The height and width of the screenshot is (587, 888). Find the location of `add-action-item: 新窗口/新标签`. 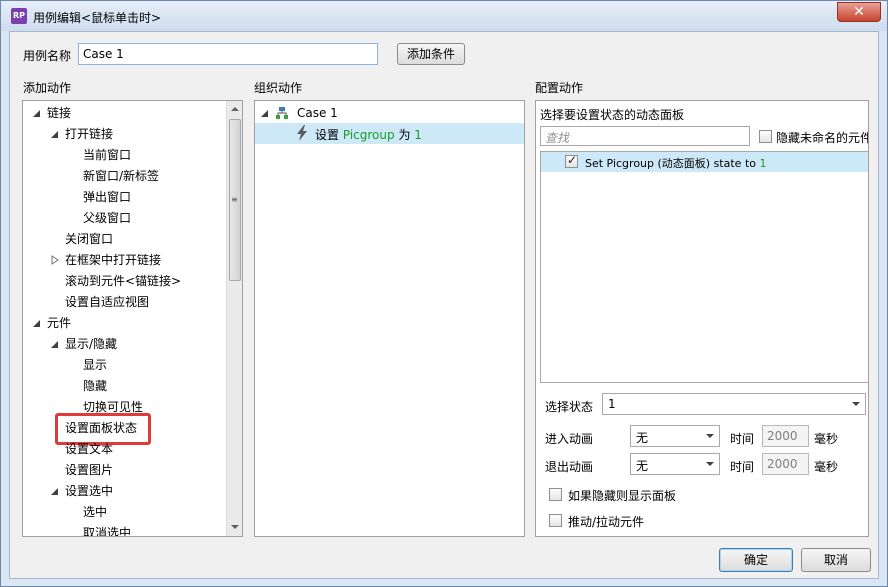

add-action-item: 新窗口/新标签 is located at coordinates (123, 176).